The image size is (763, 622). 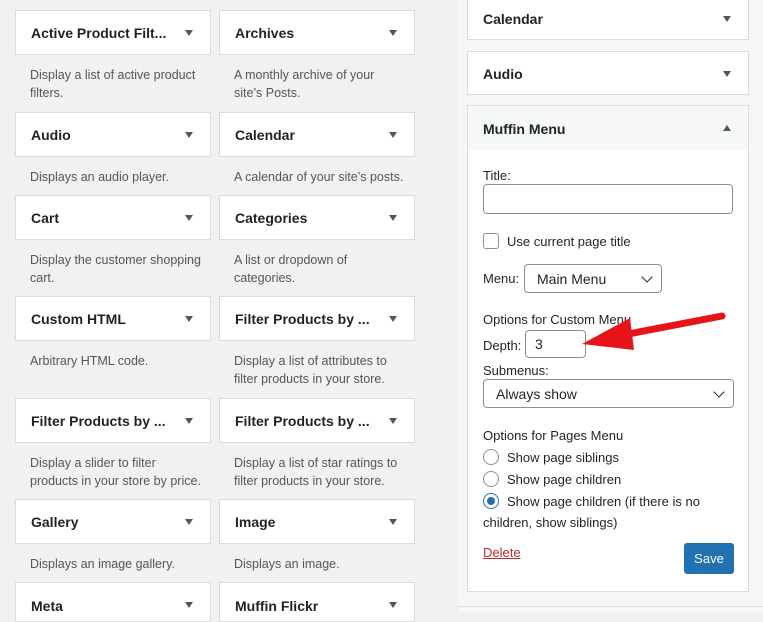 What do you see at coordinates (563, 457) in the screenshot?
I see `radio-show-siblings-label: Show page siblings` at bounding box center [563, 457].